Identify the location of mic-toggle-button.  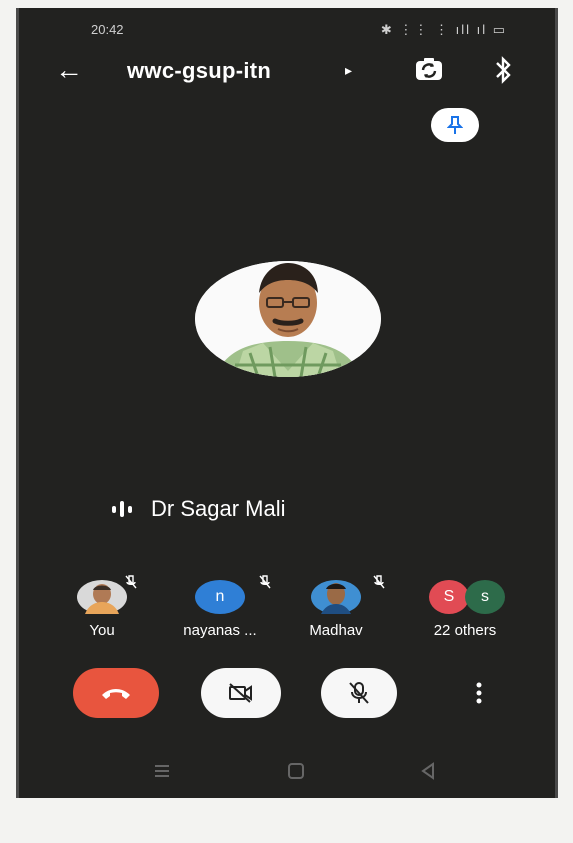
(359, 693).